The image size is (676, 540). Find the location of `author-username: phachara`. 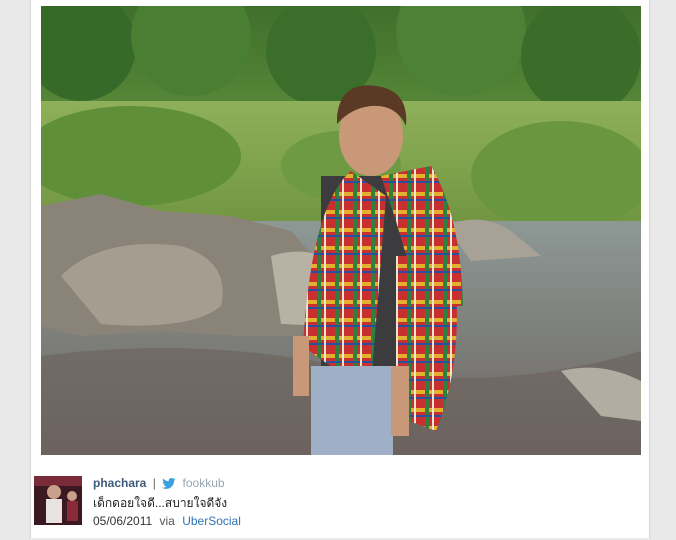

author-username: phachara is located at coordinates (119, 483).